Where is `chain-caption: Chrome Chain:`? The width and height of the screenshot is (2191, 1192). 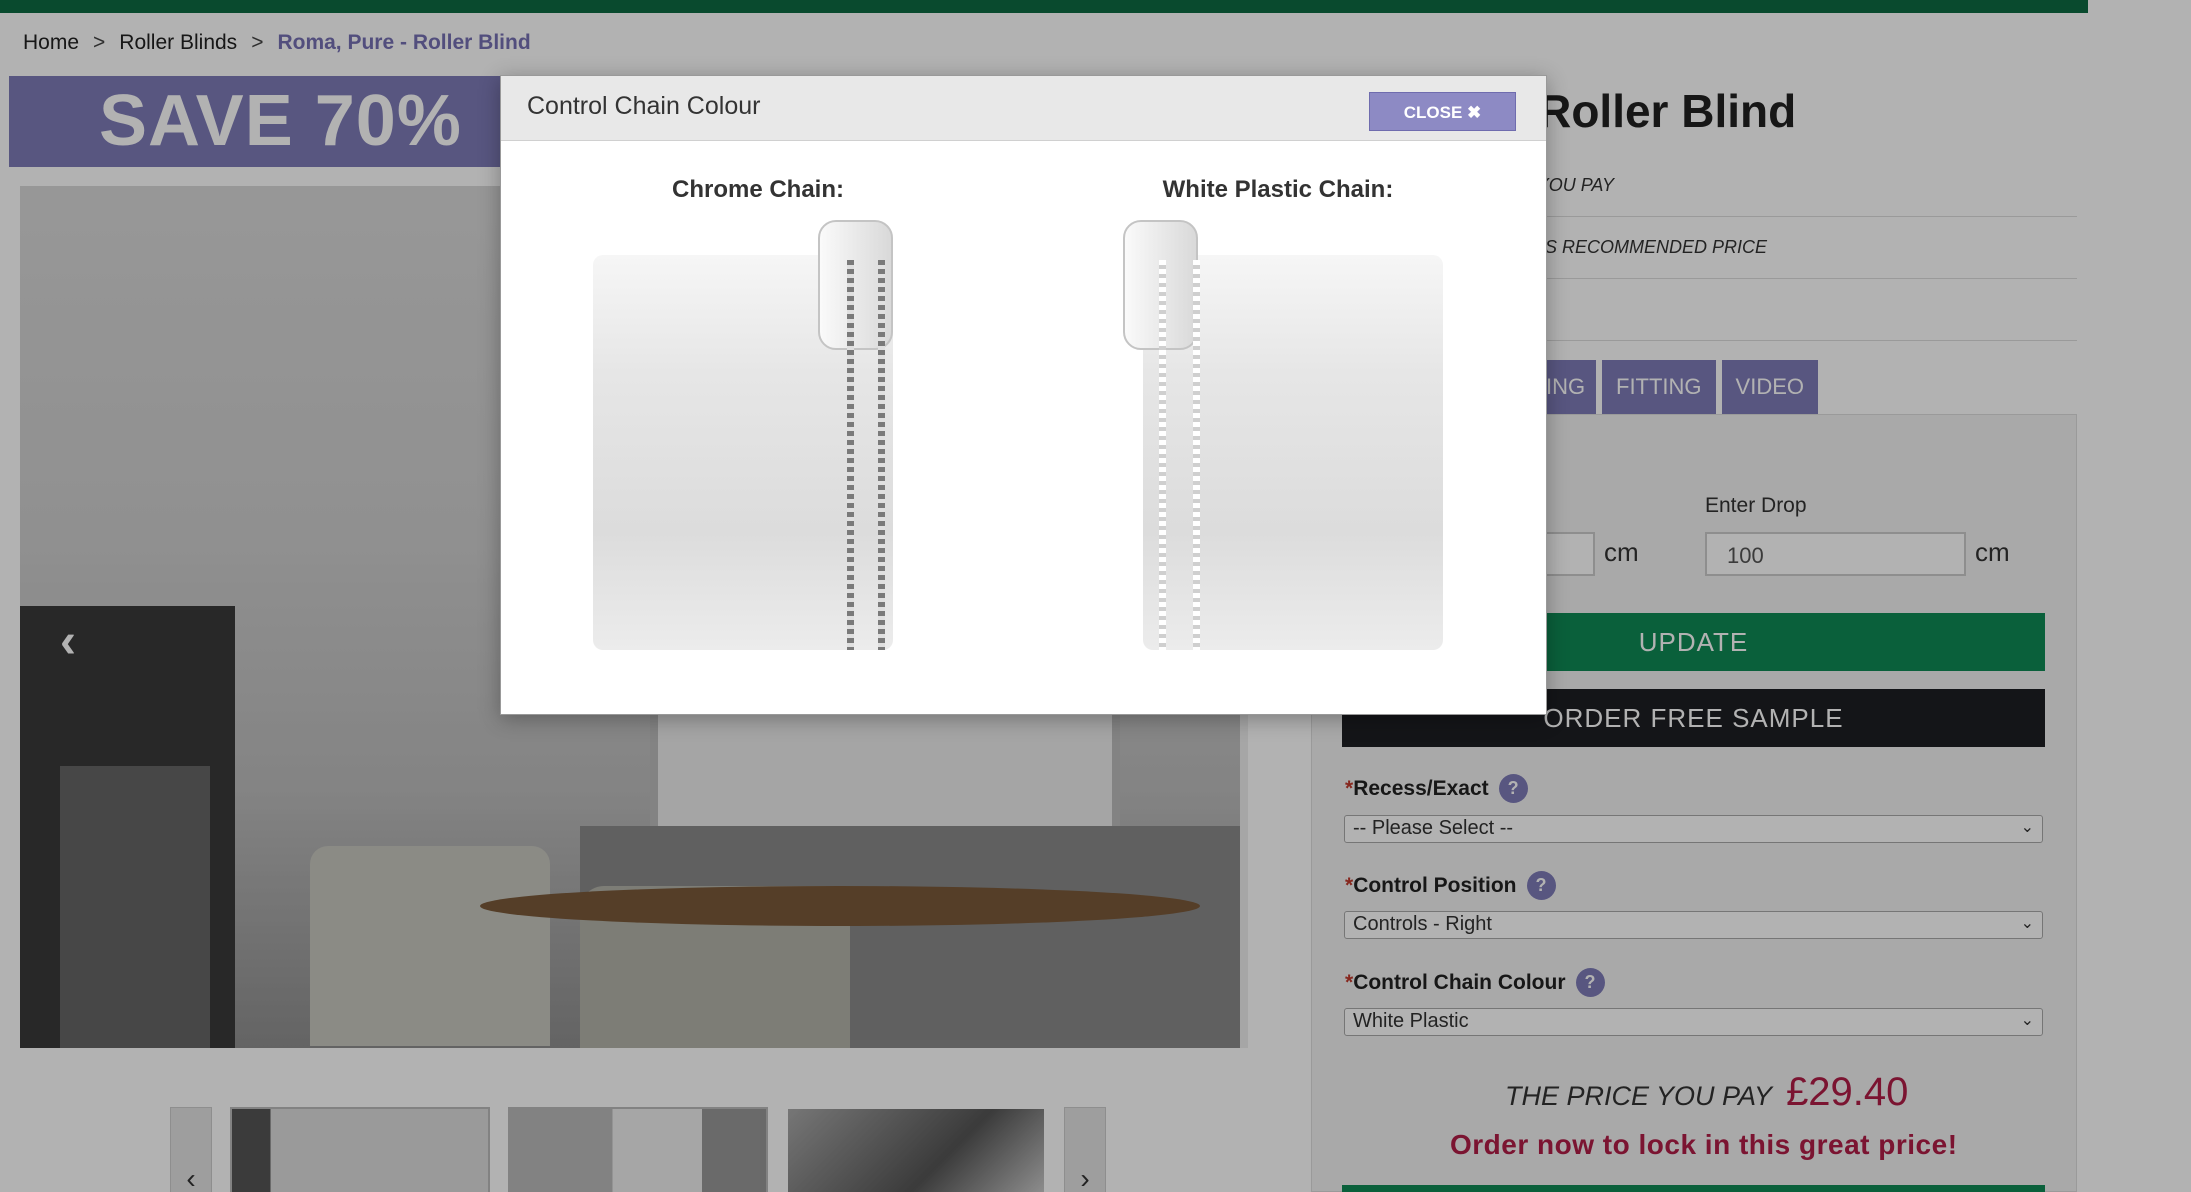
chain-caption: Chrome Chain: is located at coordinates (757, 189).